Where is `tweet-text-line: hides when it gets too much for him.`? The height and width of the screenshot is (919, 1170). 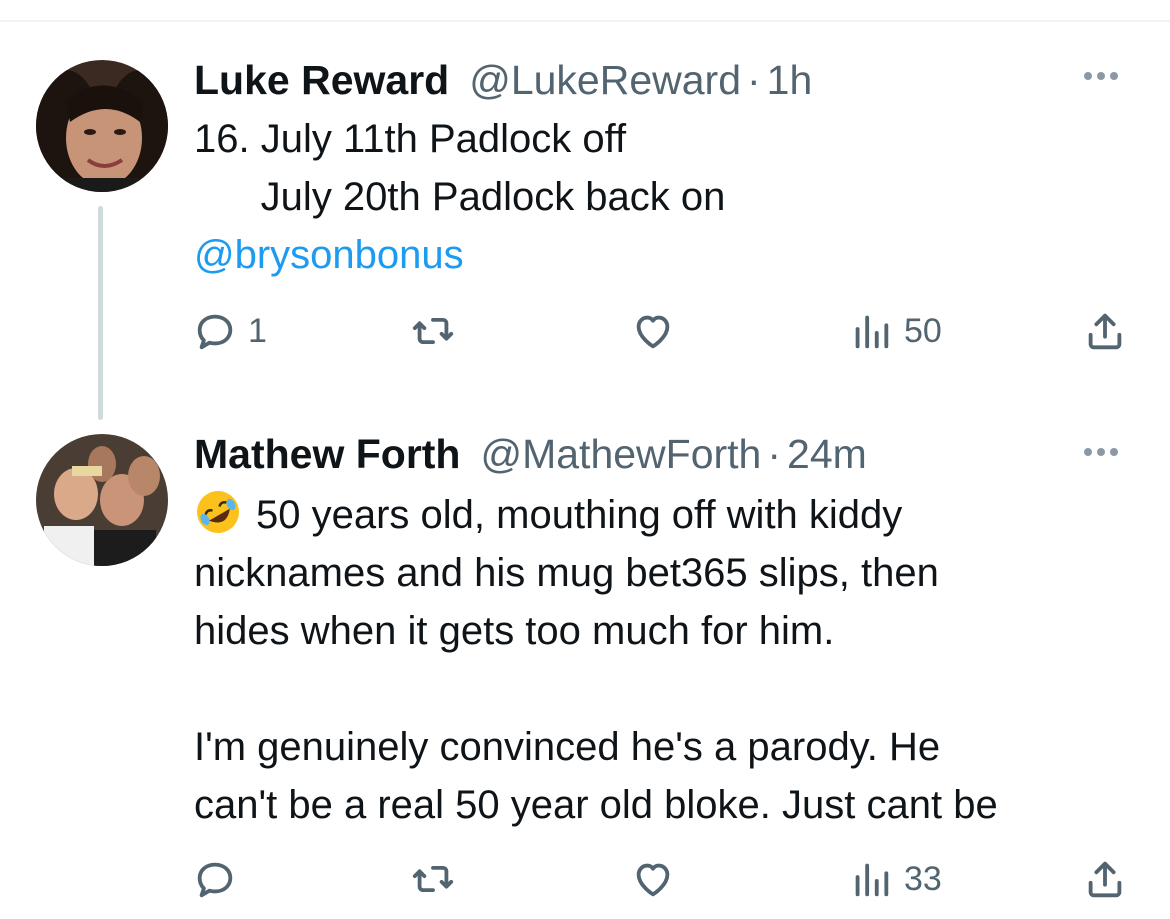
tweet-text-line: hides when it gets too much for him. is located at coordinates (514, 631).